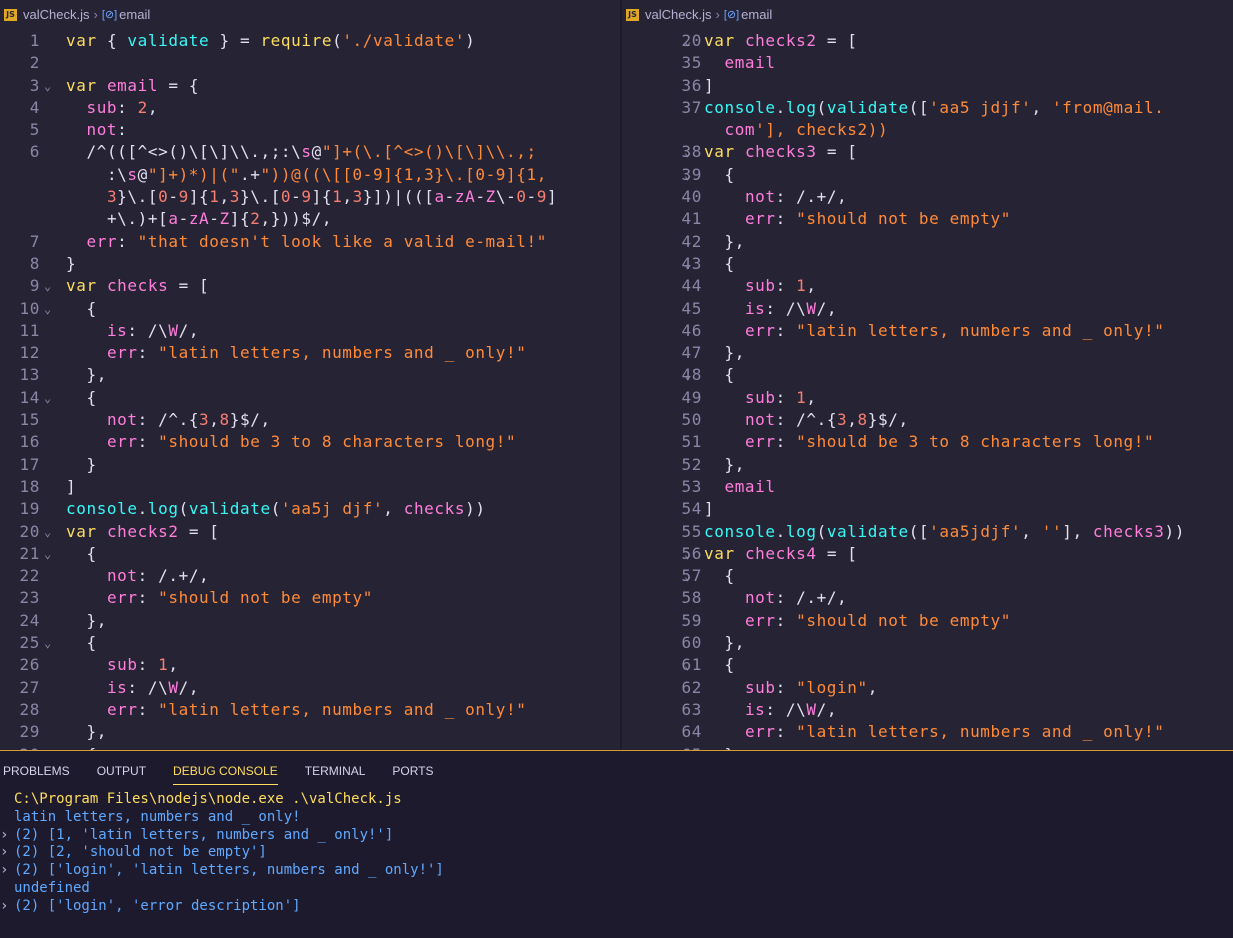 Image resolution: width=1233 pixels, height=938 pixels. What do you see at coordinates (412, 771) in the screenshot?
I see `tab-ports: PORTS` at bounding box center [412, 771].